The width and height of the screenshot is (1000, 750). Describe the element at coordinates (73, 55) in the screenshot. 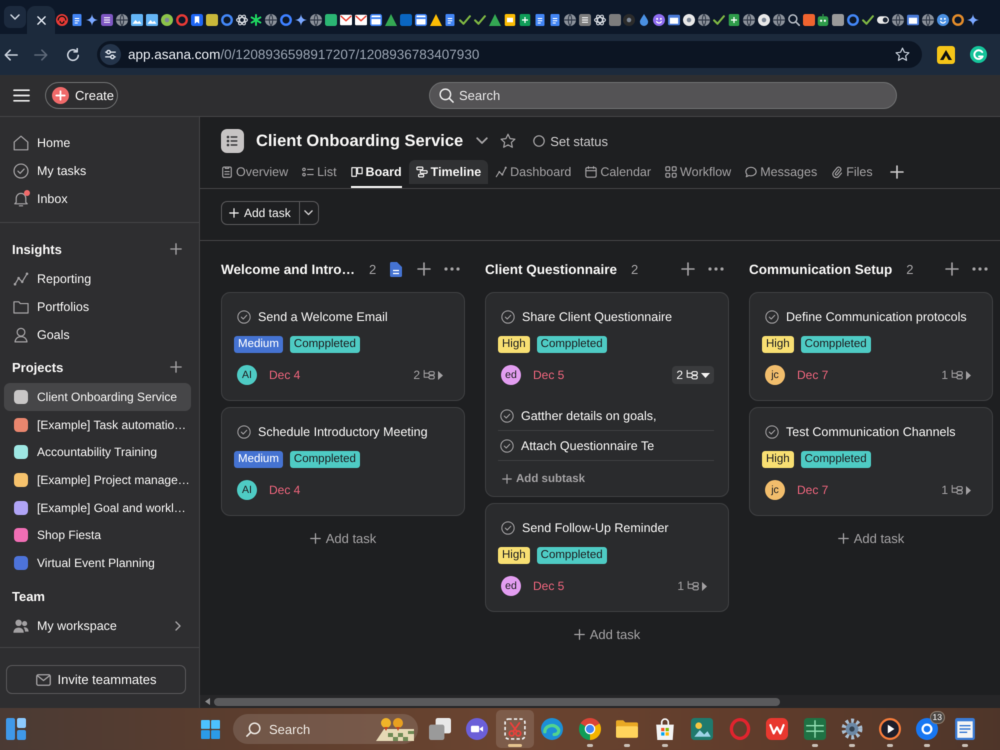

I see `reload-icon` at that location.